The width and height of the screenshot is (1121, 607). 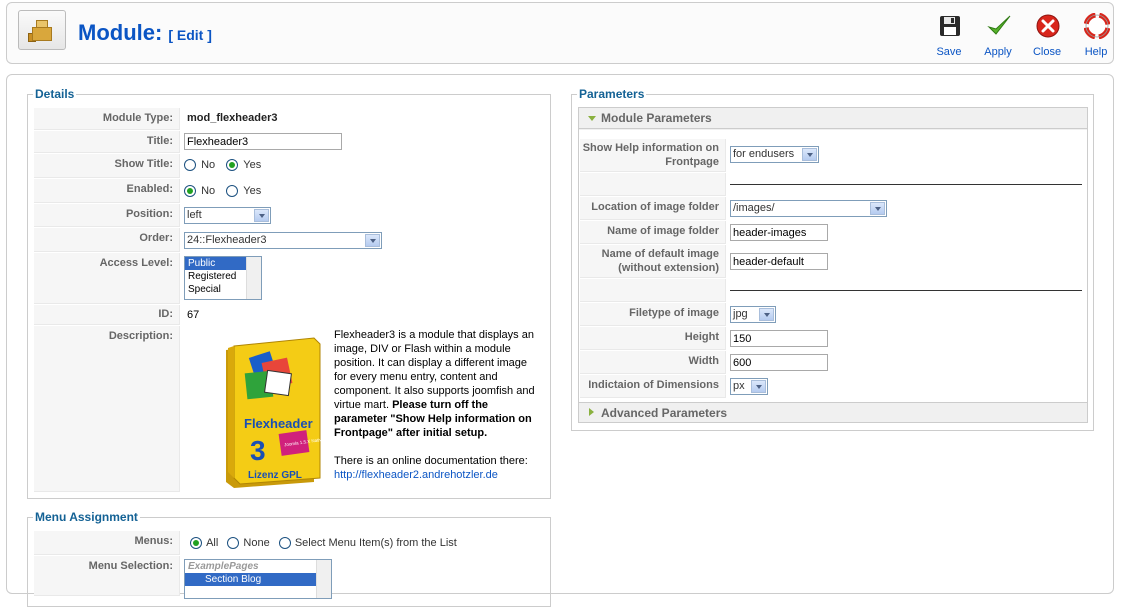 I want to click on module-type-value: mod_flexheader3, so click(x=232, y=118).